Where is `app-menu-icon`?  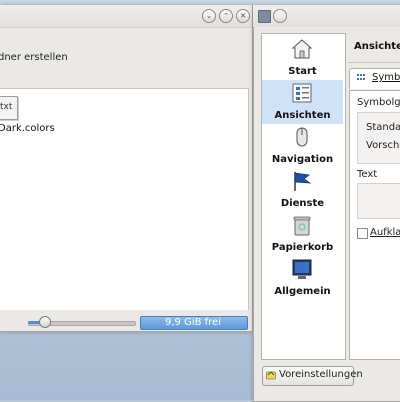 app-menu-icon is located at coordinates (264, 16).